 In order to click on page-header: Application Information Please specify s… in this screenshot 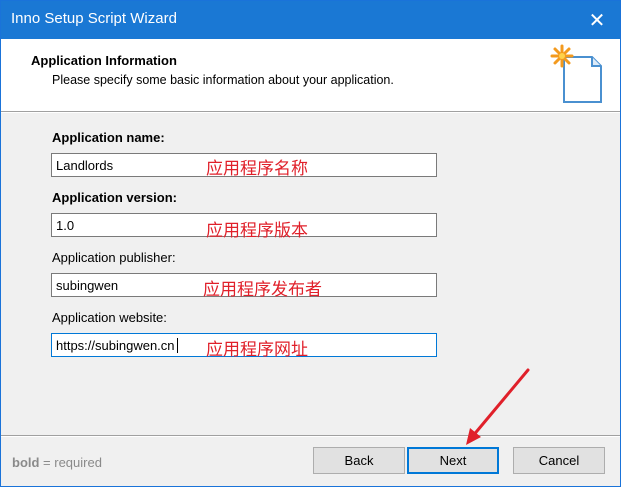, I will do `click(310, 75)`.